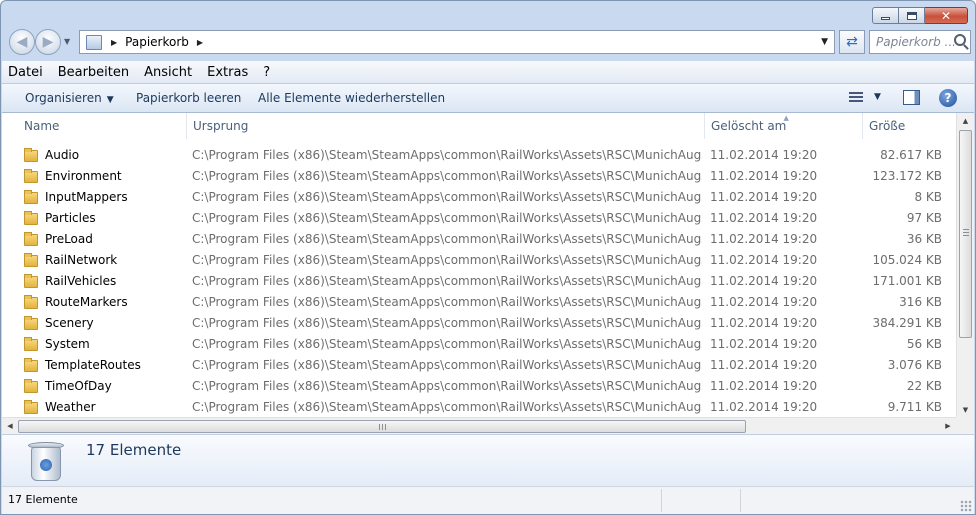 This screenshot has height=515, width=976. Describe the element at coordinates (69, 98) in the screenshot. I see `organize-button: Organisieren ▼` at that location.